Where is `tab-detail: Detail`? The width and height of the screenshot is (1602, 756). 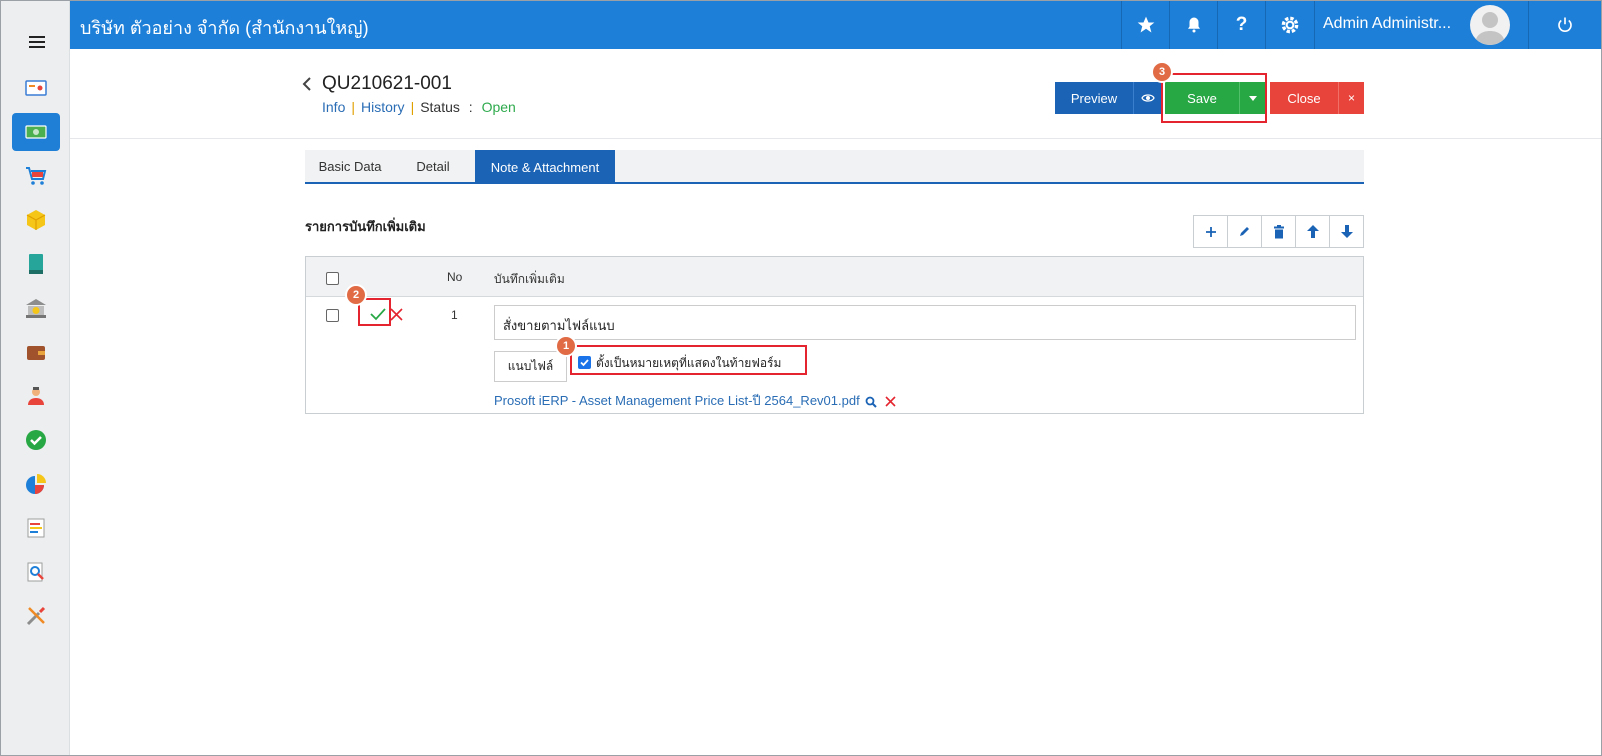 tab-detail: Detail is located at coordinates (433, 166).